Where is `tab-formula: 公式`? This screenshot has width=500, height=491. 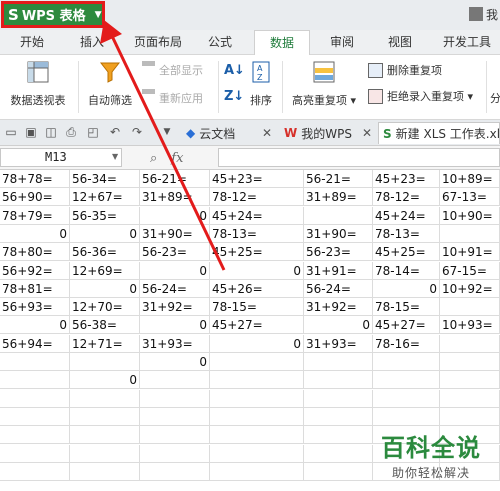
tab-formula: 公式 is located at coordinates (220, 42).